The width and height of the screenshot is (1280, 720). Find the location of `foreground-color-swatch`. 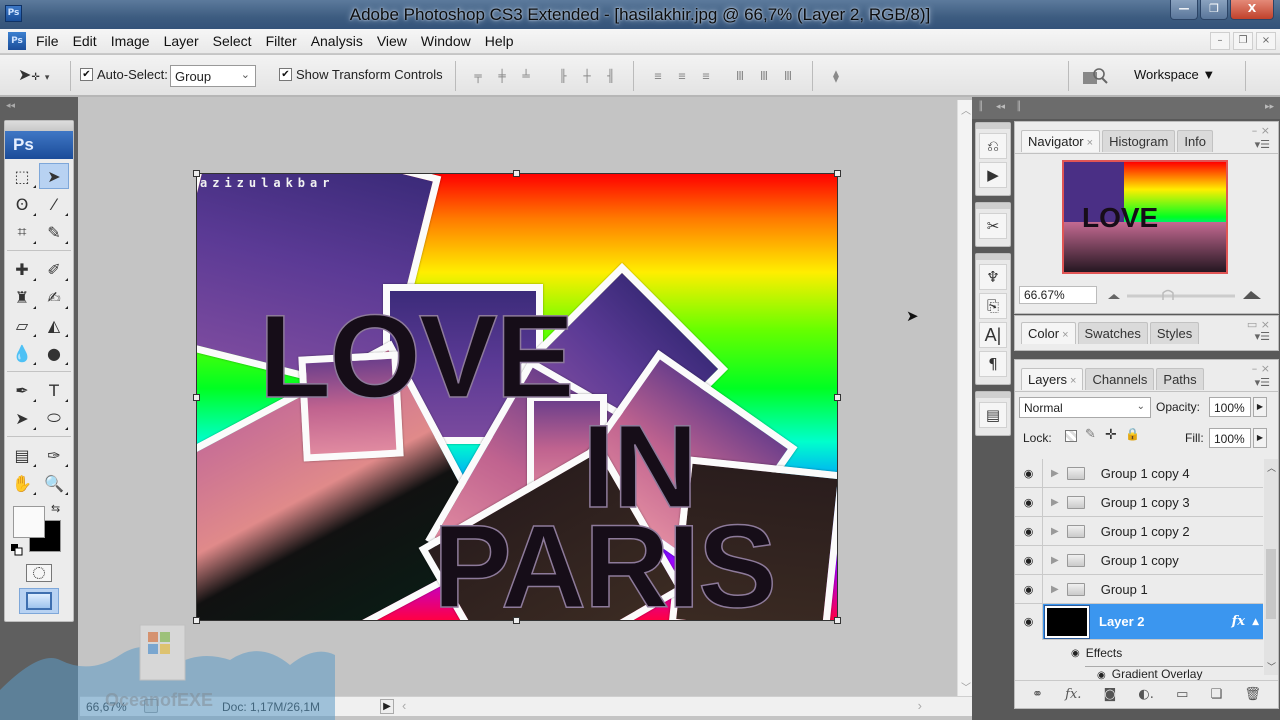

foreground-color-swatch is located at coordinates (29, 522).